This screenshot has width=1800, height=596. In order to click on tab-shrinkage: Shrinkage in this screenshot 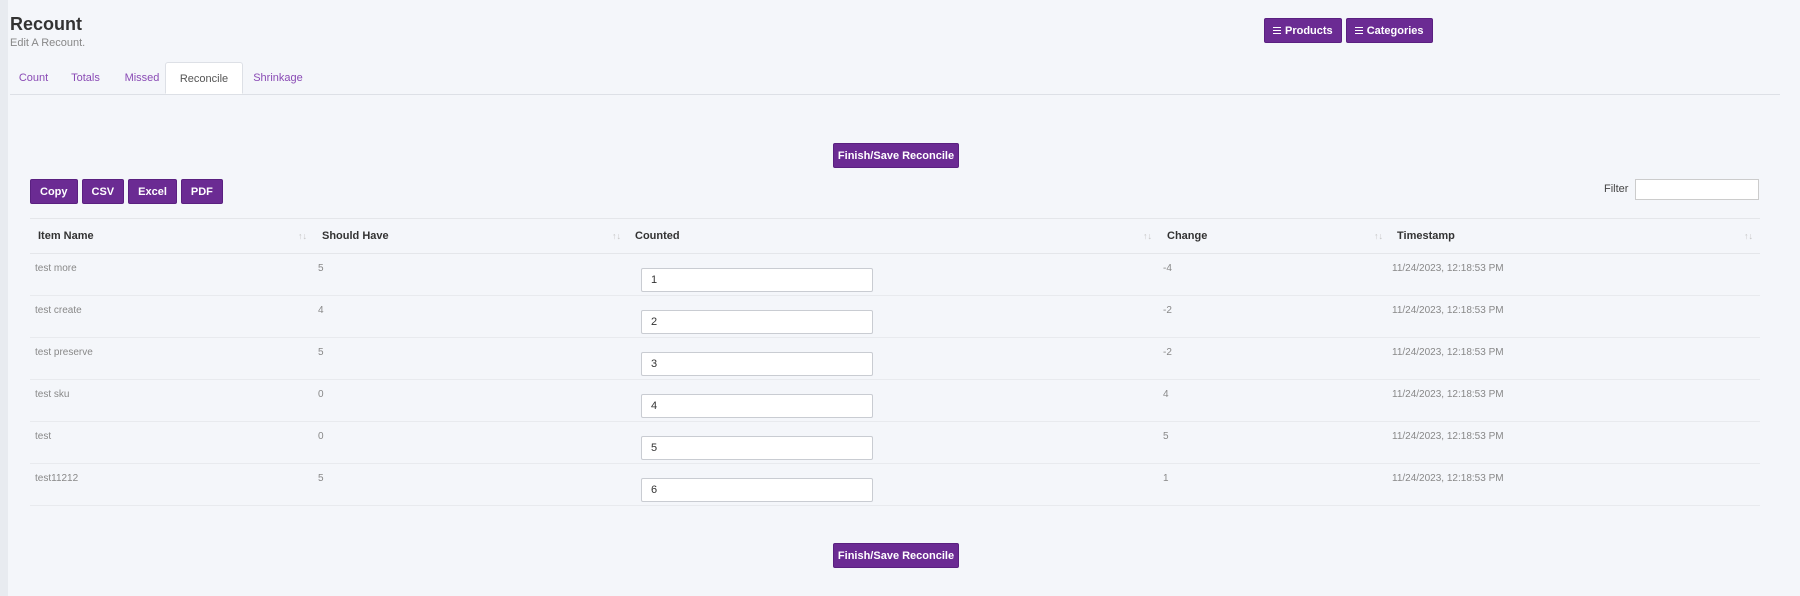, I will do `click(278, 78)`.